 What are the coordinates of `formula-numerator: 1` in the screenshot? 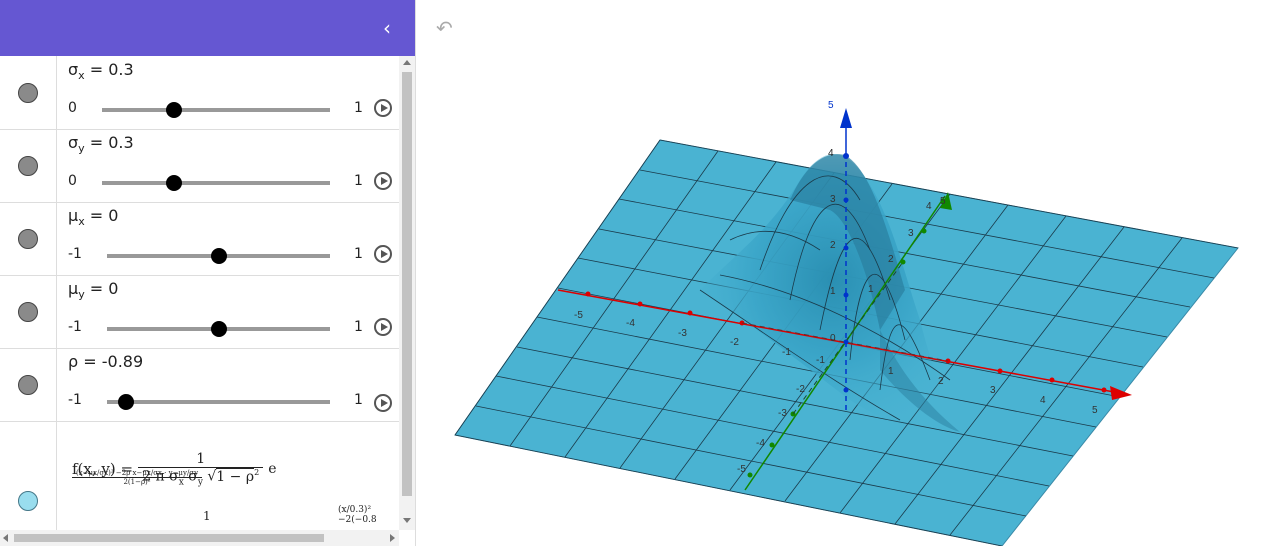 It's located at (201, 459).